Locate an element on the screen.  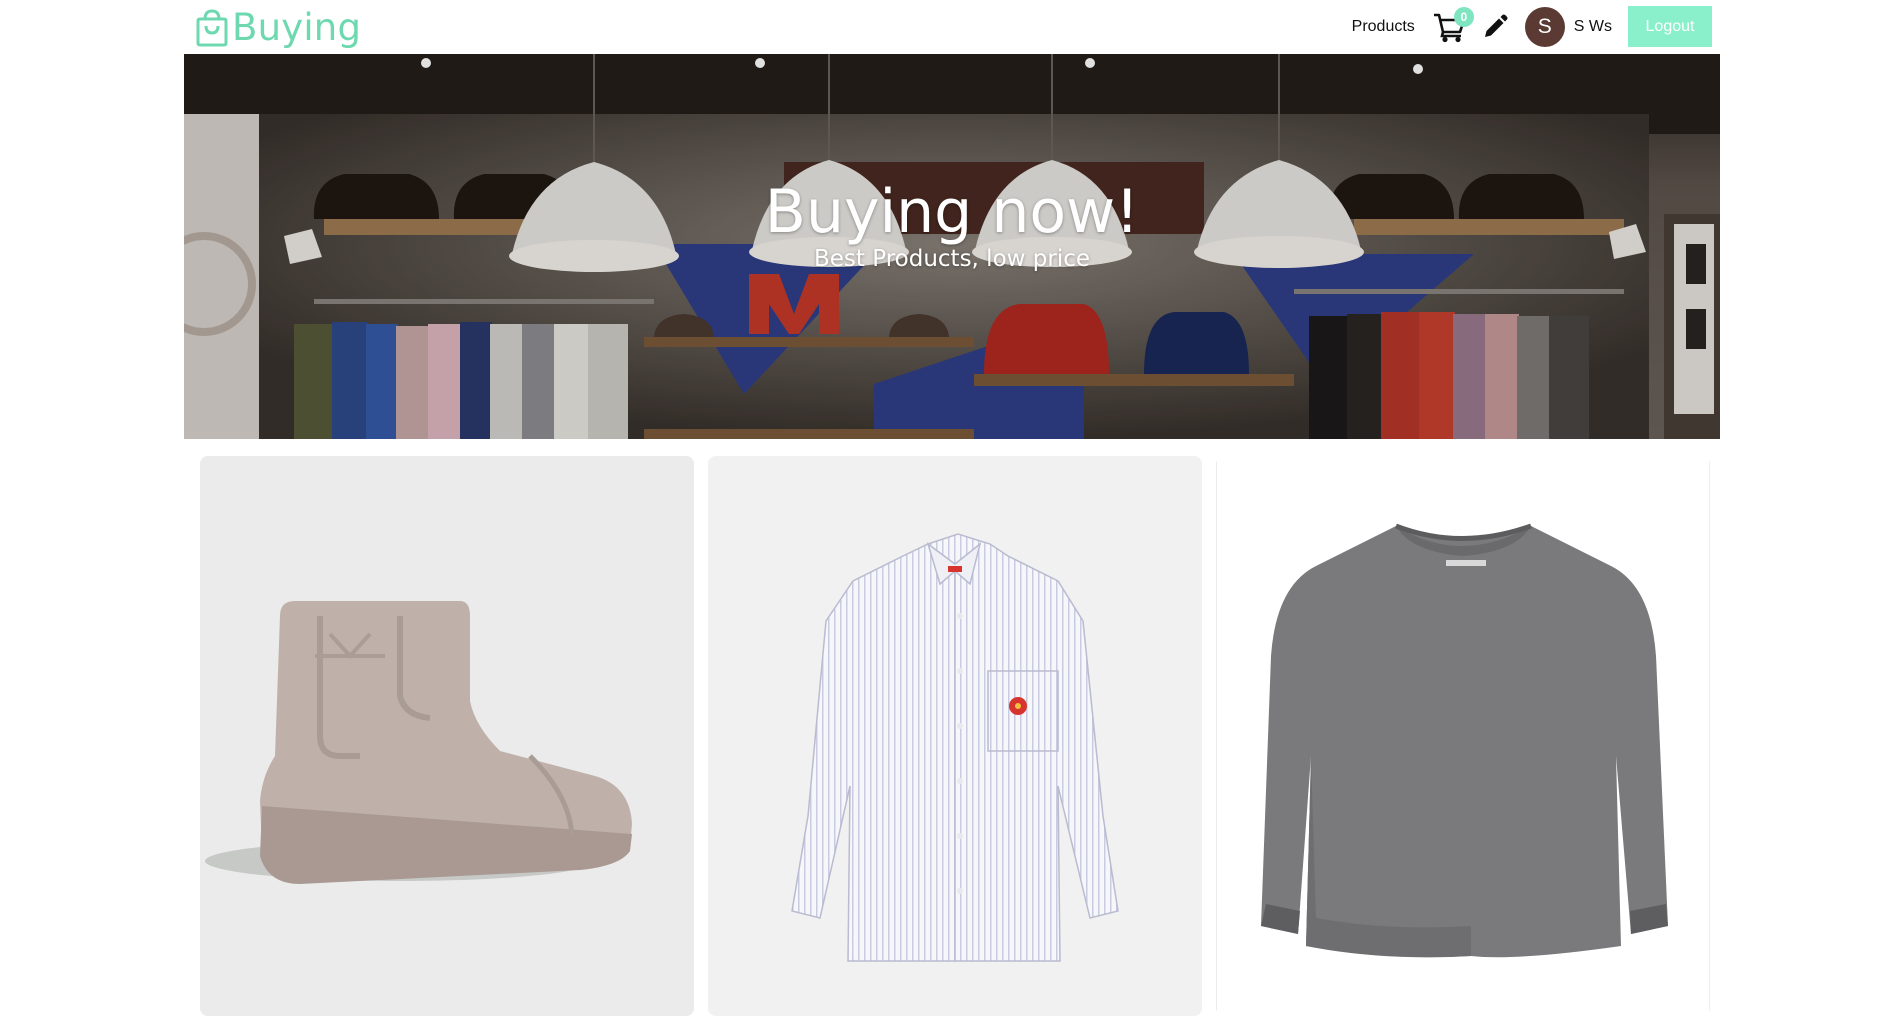
cart-count-badge: 0 is located at coordinates (1463, 16).